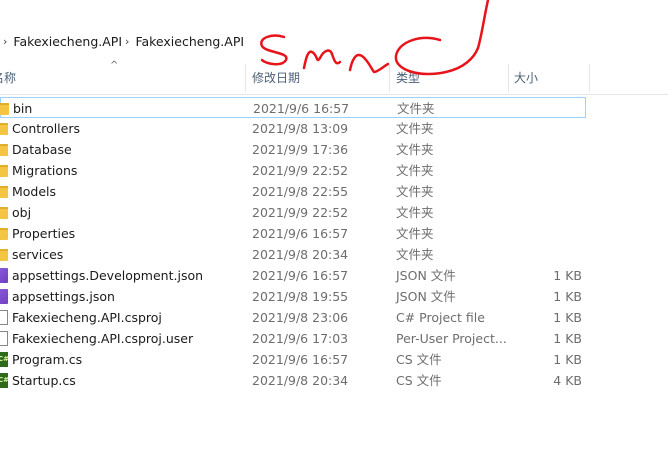  I want to click on file-name: Models, so click(34, 191).